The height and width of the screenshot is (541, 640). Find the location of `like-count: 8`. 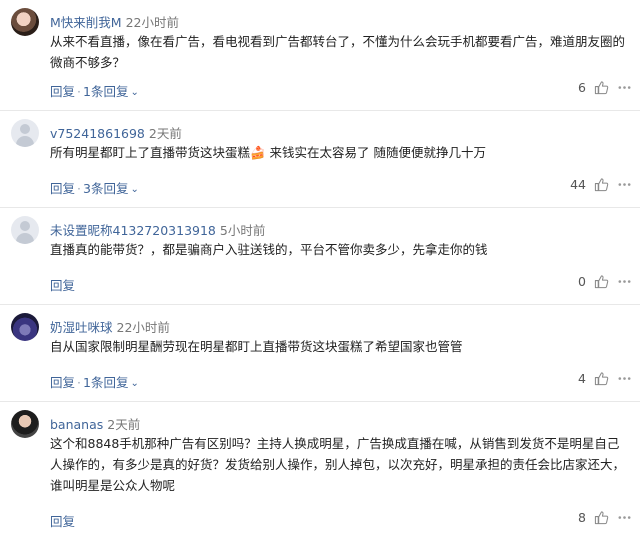

like-count: 8 is located at coordinates (582, 517).